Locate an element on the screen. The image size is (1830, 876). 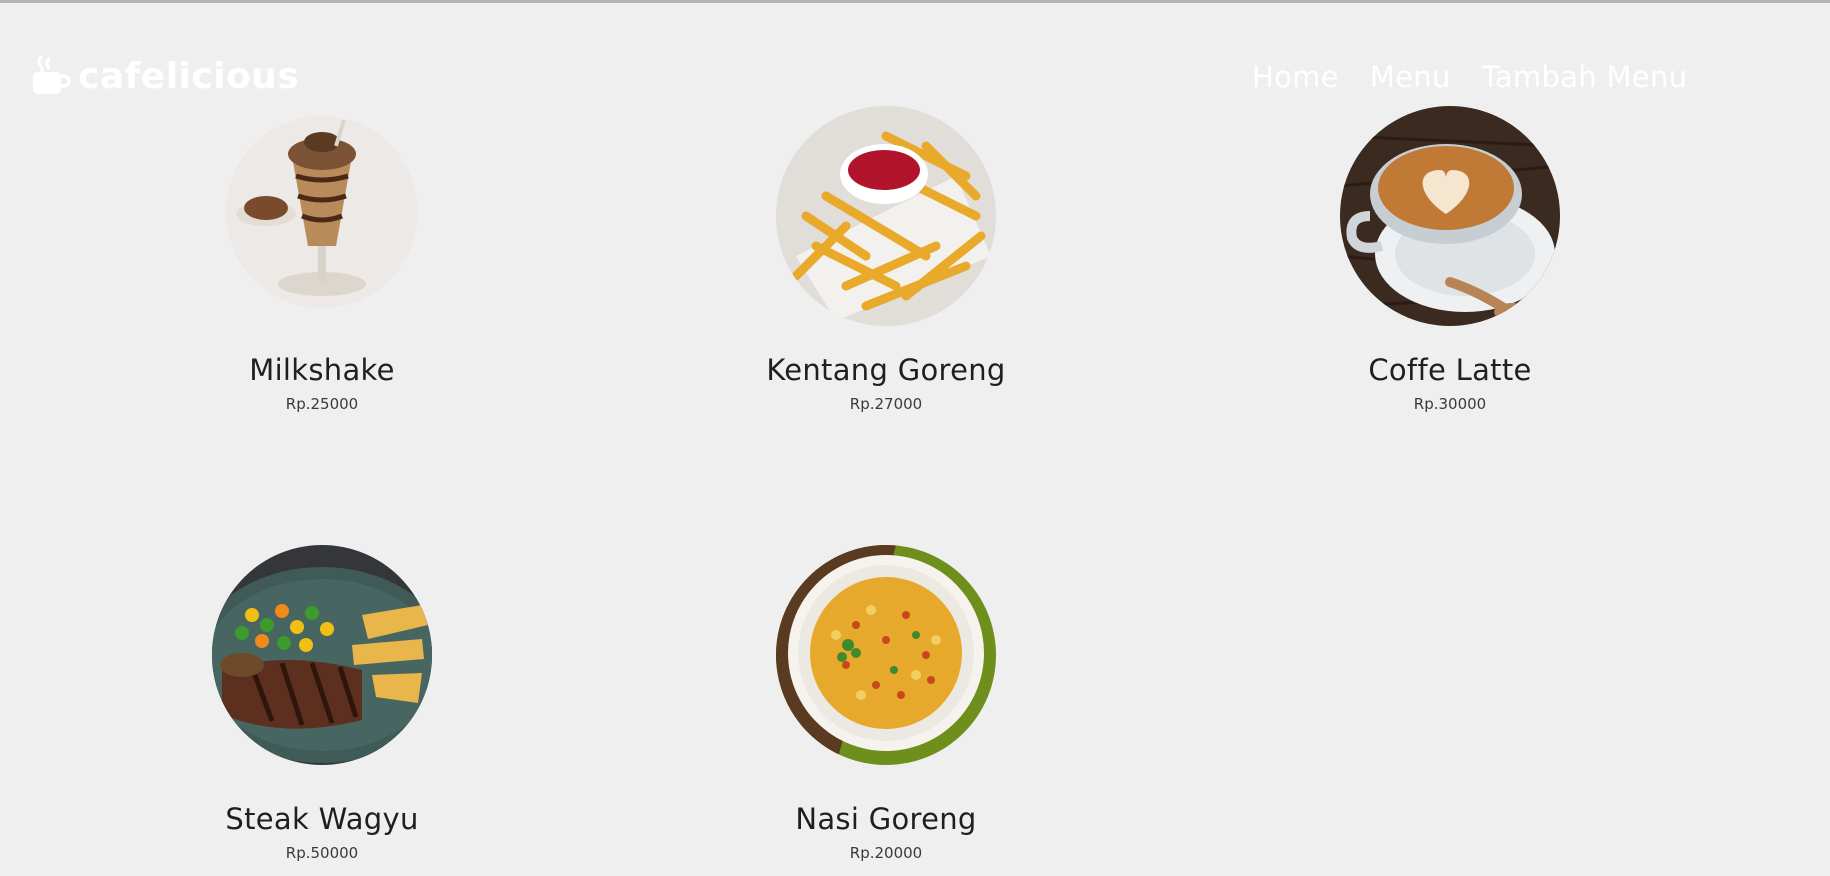
menu-item-price: Rp.50000 is located at coordinates (322, 853).